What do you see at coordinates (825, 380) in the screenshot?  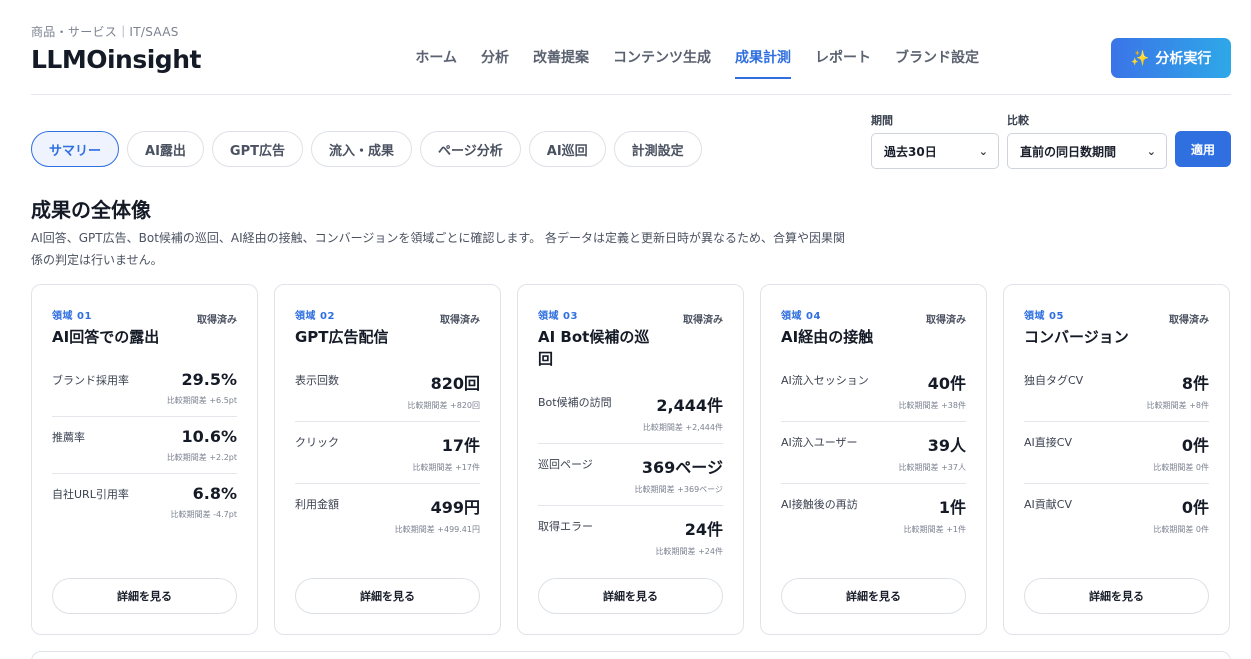 I see `metric-name: AI流入セッション` at bounding box center [825, 380].